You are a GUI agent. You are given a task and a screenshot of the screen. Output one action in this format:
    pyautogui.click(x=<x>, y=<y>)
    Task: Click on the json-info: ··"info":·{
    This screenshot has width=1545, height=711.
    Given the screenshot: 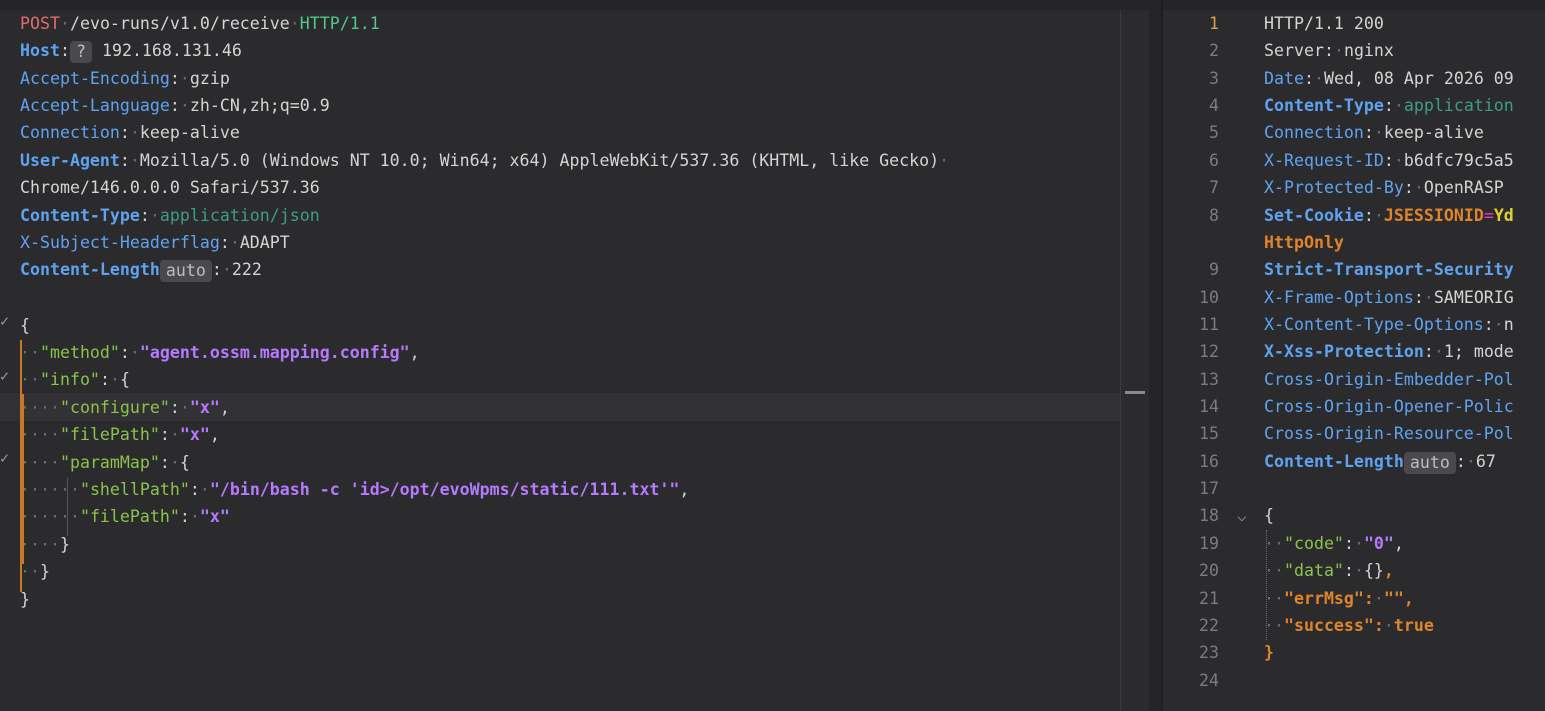 What is the action you would take?
    pyautogui.click(x=75, y=379)
    